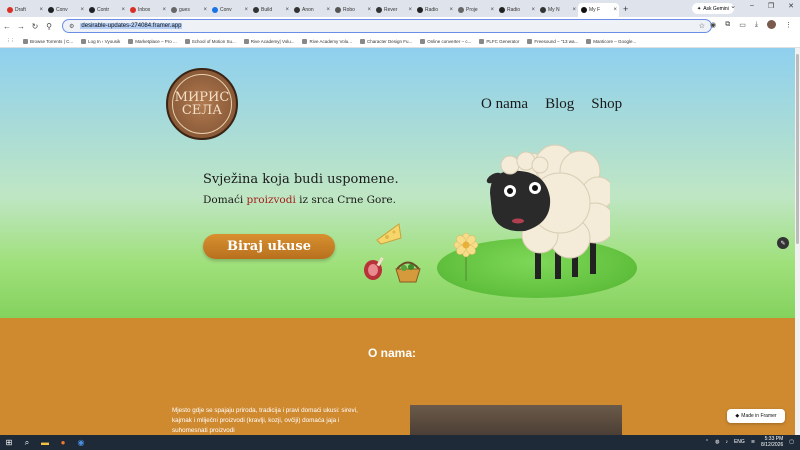 Image resolution: width=800 pixels, height=450 pixels. I want to click on framer-logo-icon: ◆, so click(737, 416).